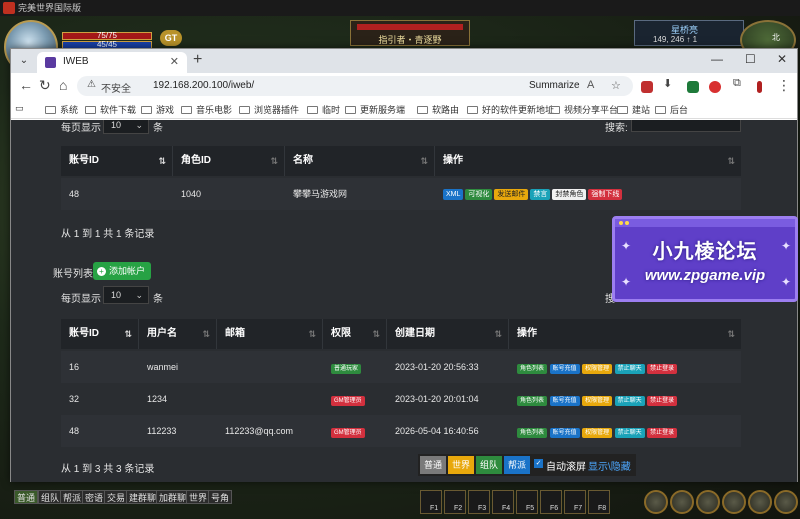 This screenshot has width=800, height=519. Describe the element at coordinates (26, 85) in the screenshot. I see `back-icon: ←` at that location.